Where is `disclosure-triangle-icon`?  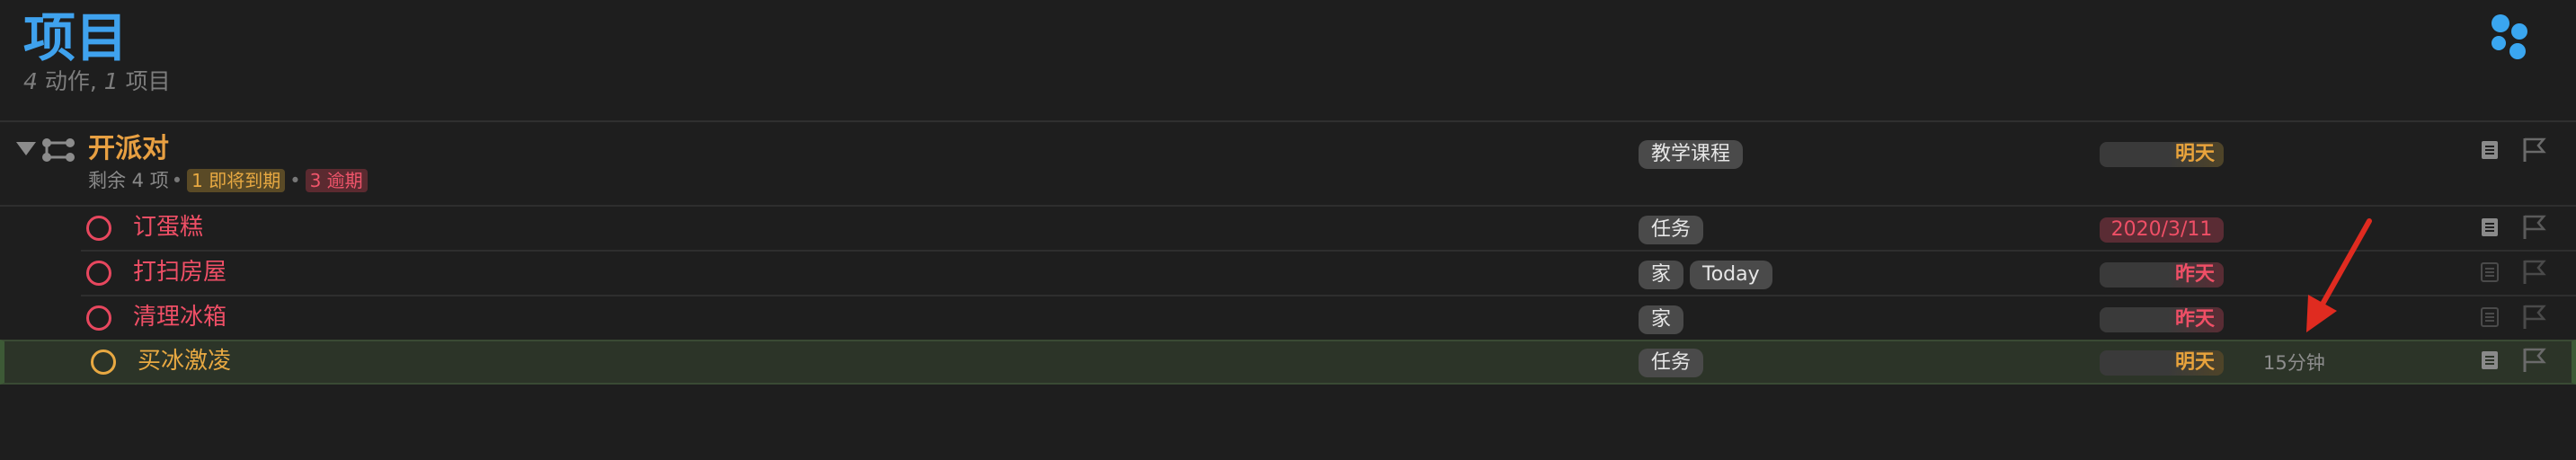 disclosure-triangle-icon is located at coordinates (26, 148).